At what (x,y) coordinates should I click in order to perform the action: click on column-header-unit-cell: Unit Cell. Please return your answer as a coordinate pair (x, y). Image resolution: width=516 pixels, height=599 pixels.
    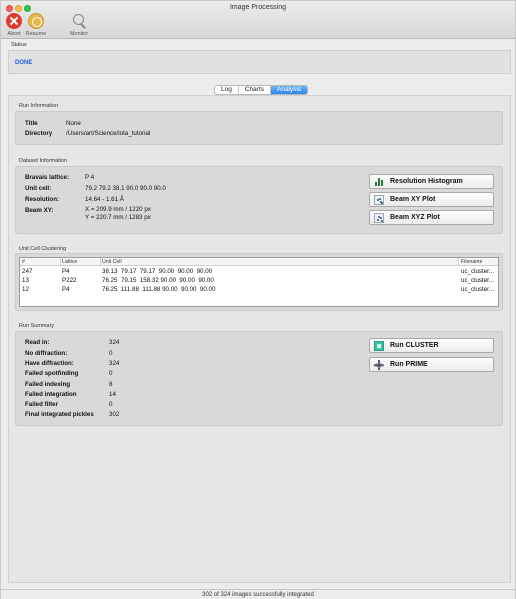
    Looking at the image, I should click on (112, 262).